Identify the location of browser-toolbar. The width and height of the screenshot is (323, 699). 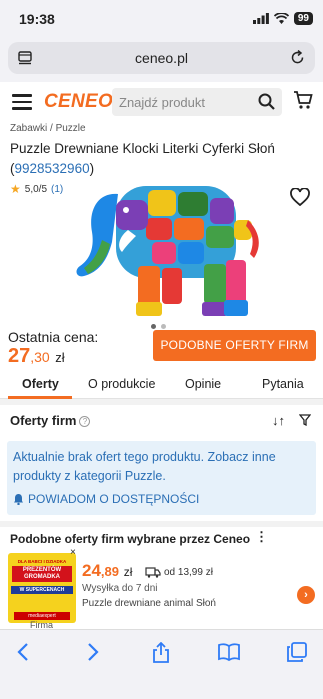
(161, 664).